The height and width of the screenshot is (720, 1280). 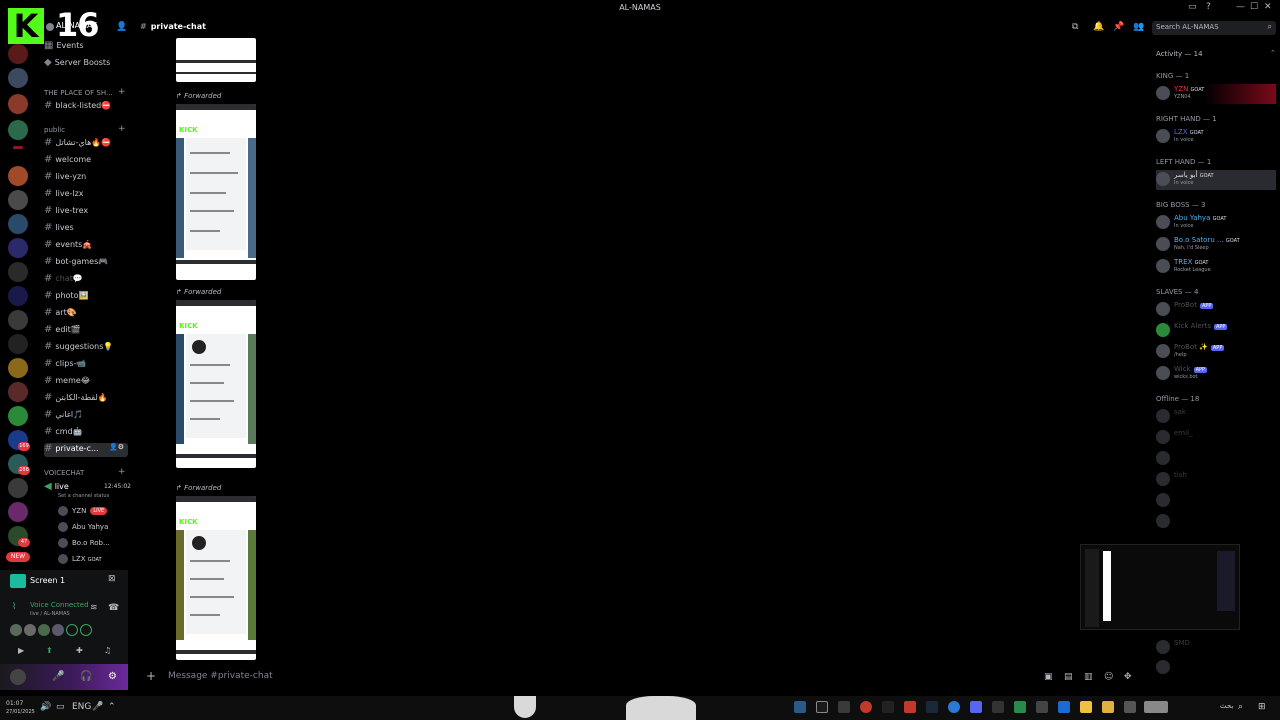 I want to click on member-item-offline: SMD, so click(x=1216, y=648).